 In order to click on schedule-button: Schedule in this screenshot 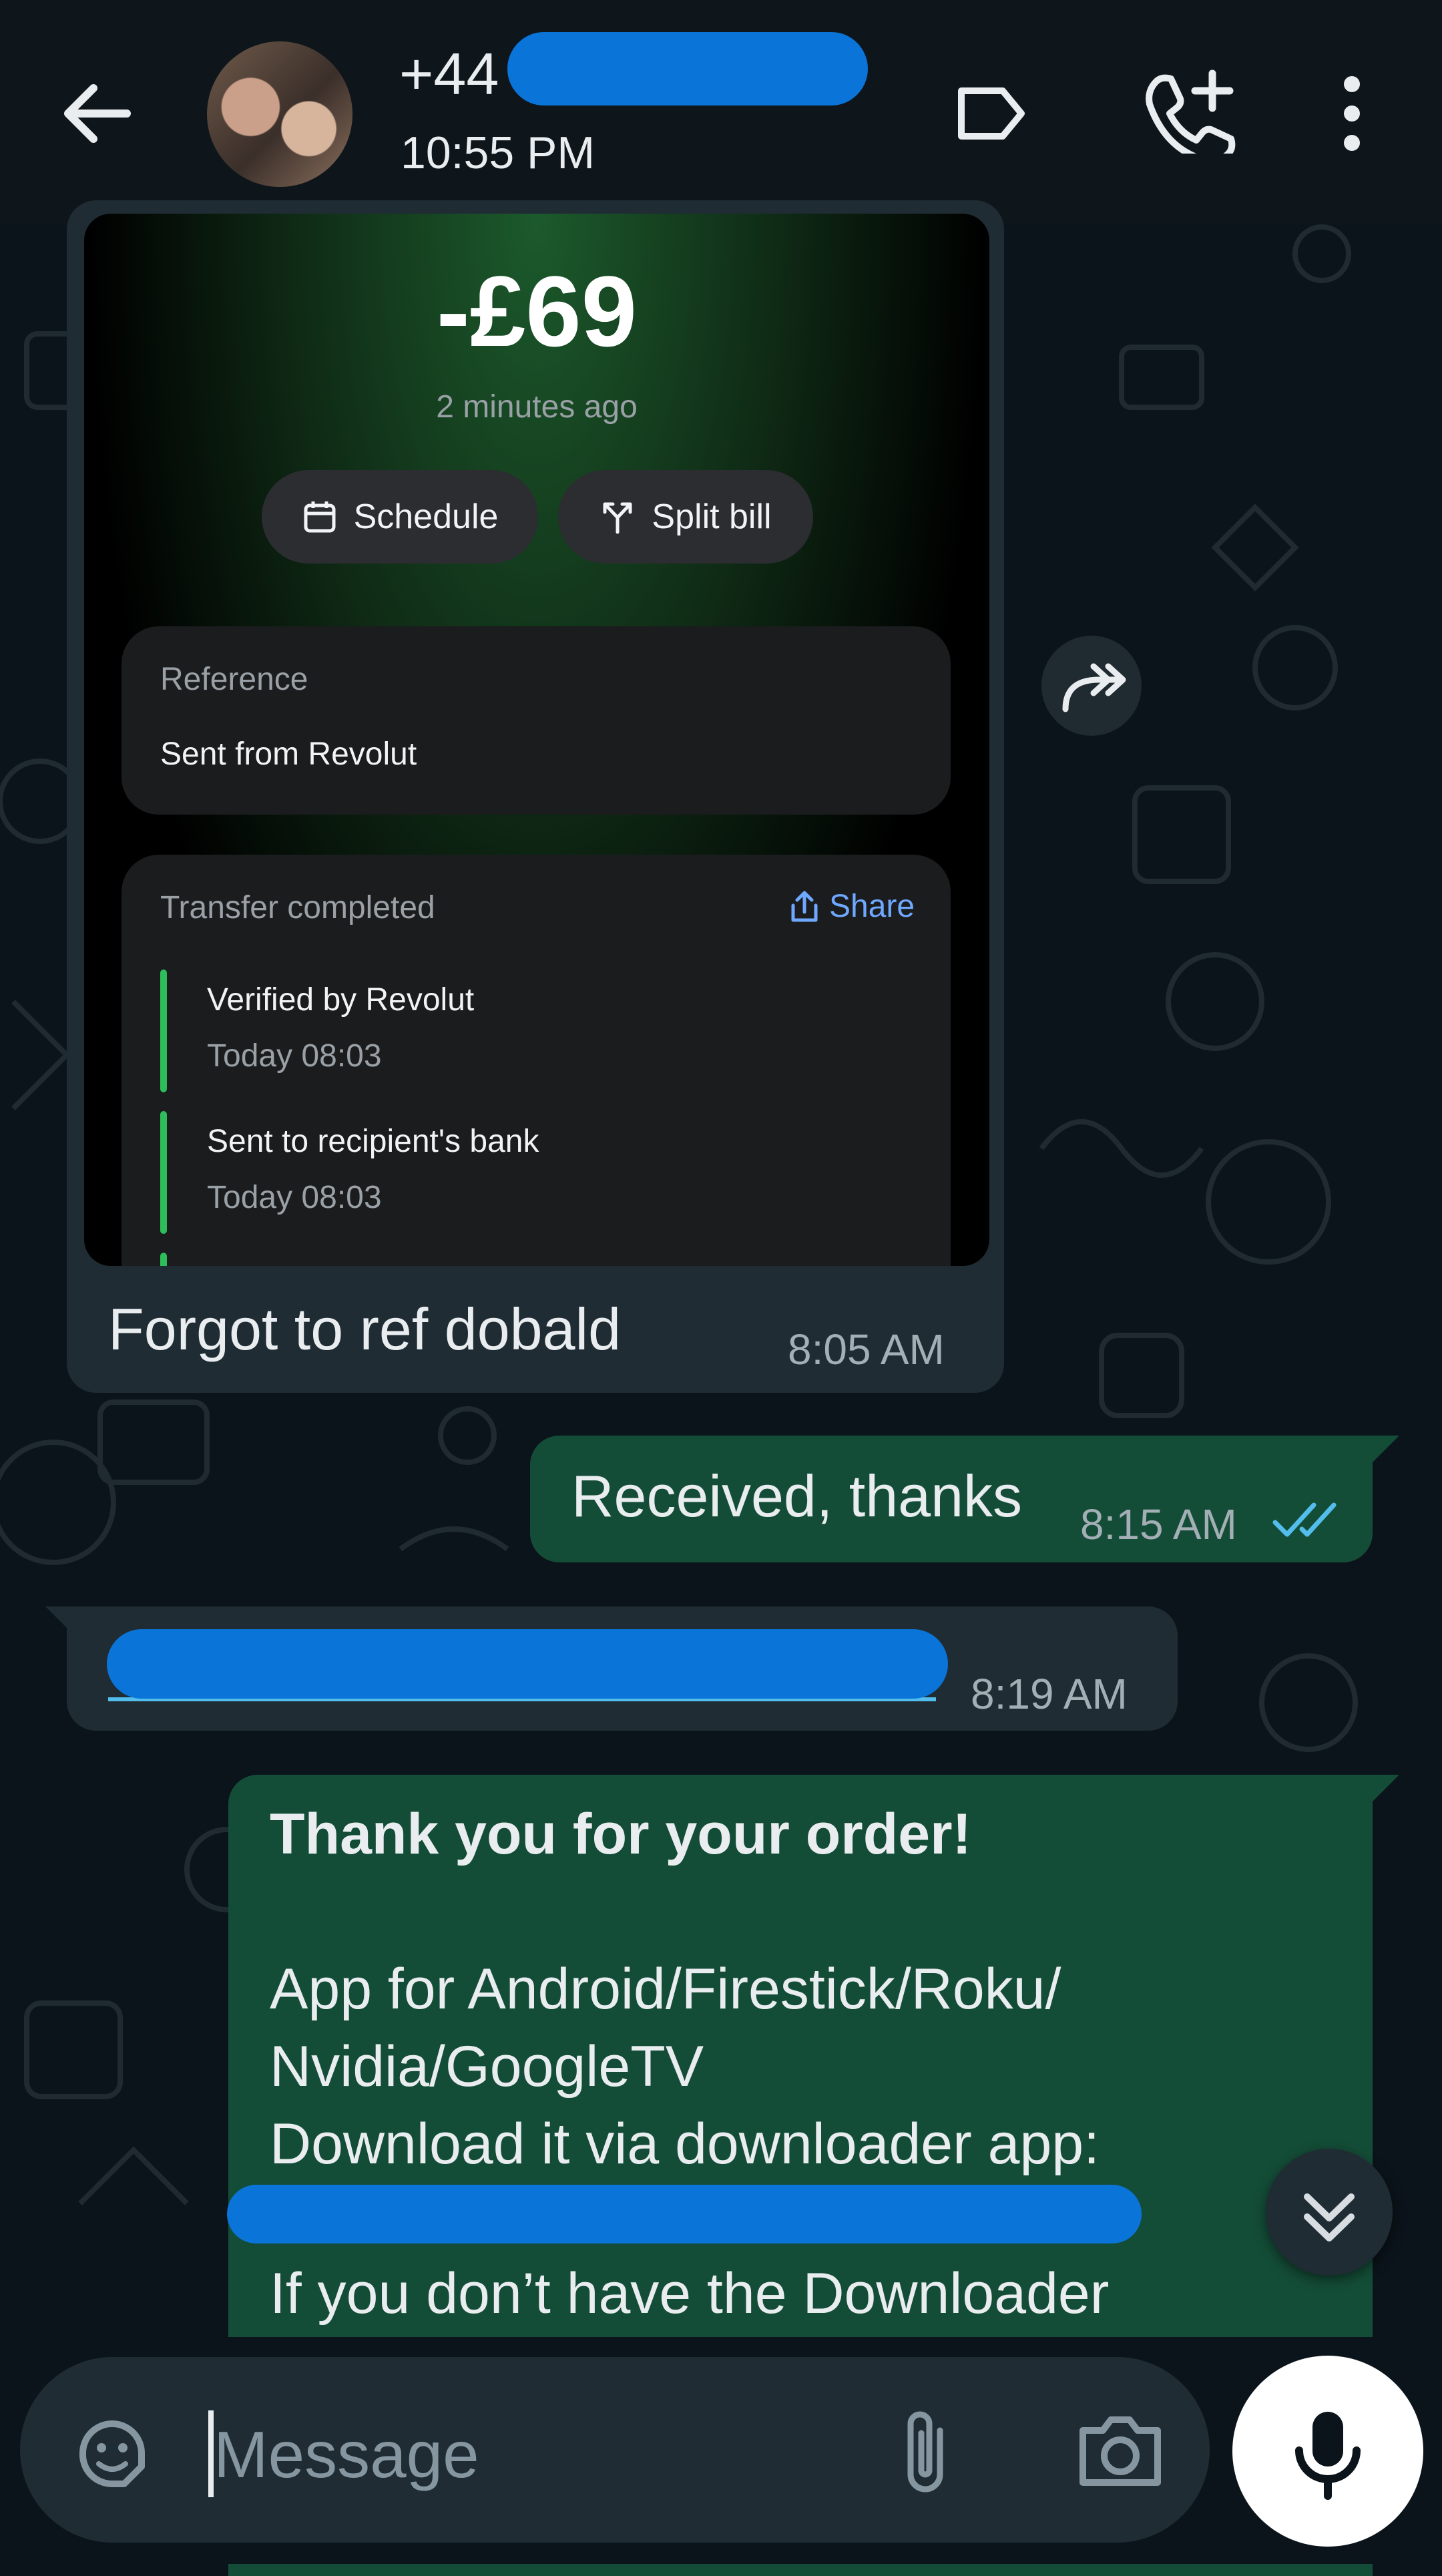, I will do `click(400, 517)`.